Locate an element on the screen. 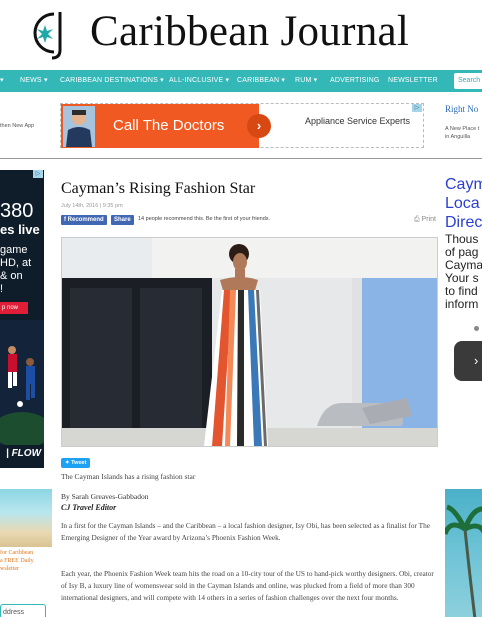  ad-players-image is located at coordinates (22, 382).